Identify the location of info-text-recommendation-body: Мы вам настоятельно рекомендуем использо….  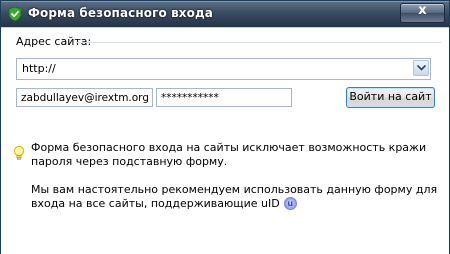
(234, 196).